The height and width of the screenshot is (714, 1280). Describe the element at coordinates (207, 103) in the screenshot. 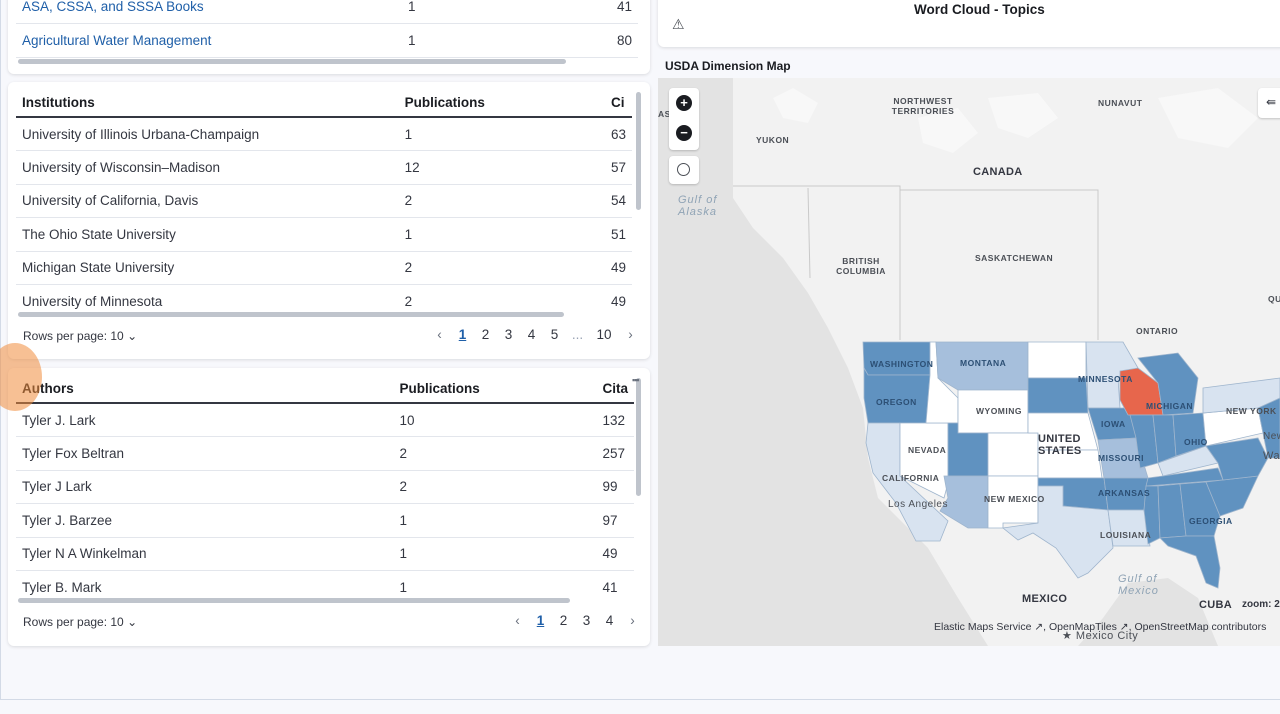

I see `col-header-institutions: Institutions` at that location.